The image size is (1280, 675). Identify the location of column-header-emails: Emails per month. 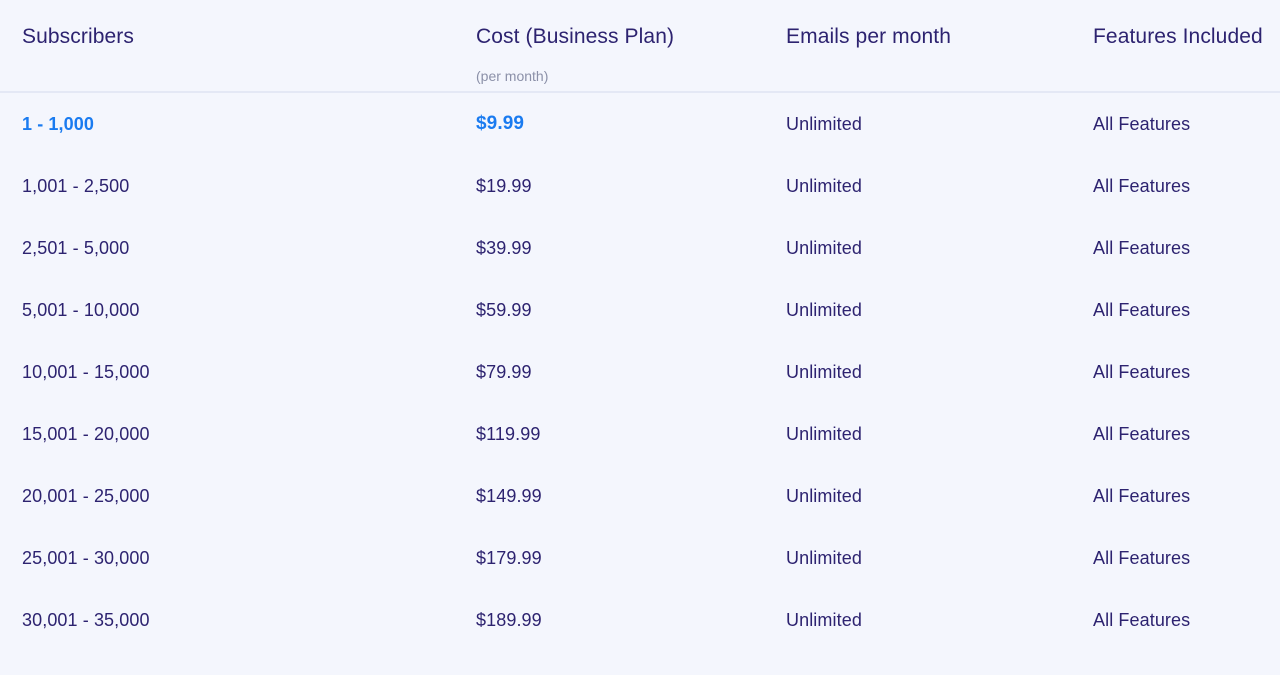
(868, 36).